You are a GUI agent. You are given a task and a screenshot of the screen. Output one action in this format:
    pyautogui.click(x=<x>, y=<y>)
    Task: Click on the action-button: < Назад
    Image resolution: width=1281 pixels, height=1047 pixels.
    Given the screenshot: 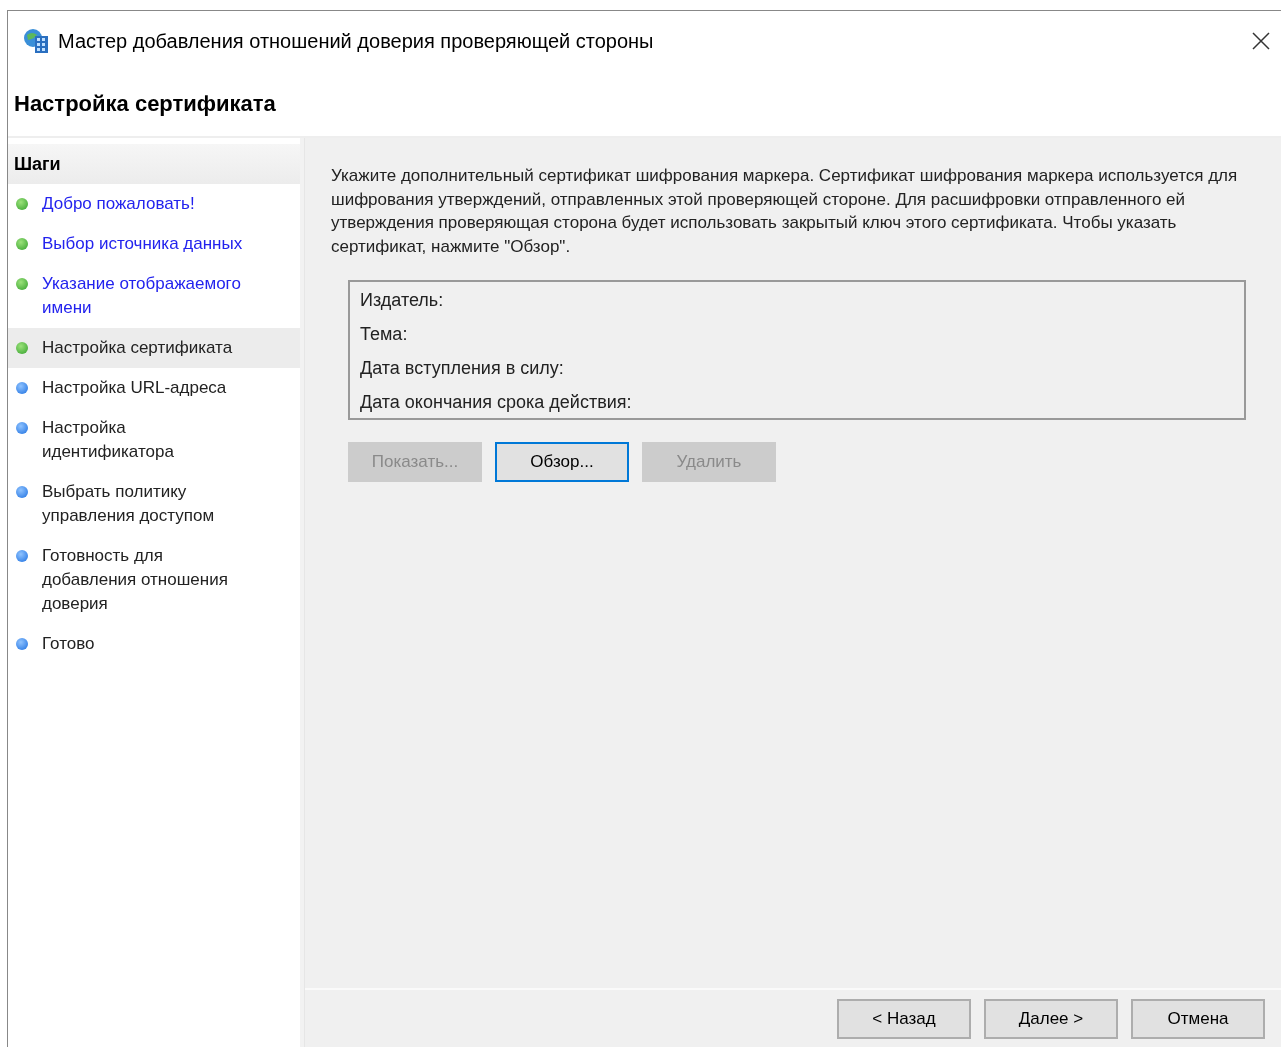 What is the action you would take?
    pyautogui.click(x=904, y=1018)
    